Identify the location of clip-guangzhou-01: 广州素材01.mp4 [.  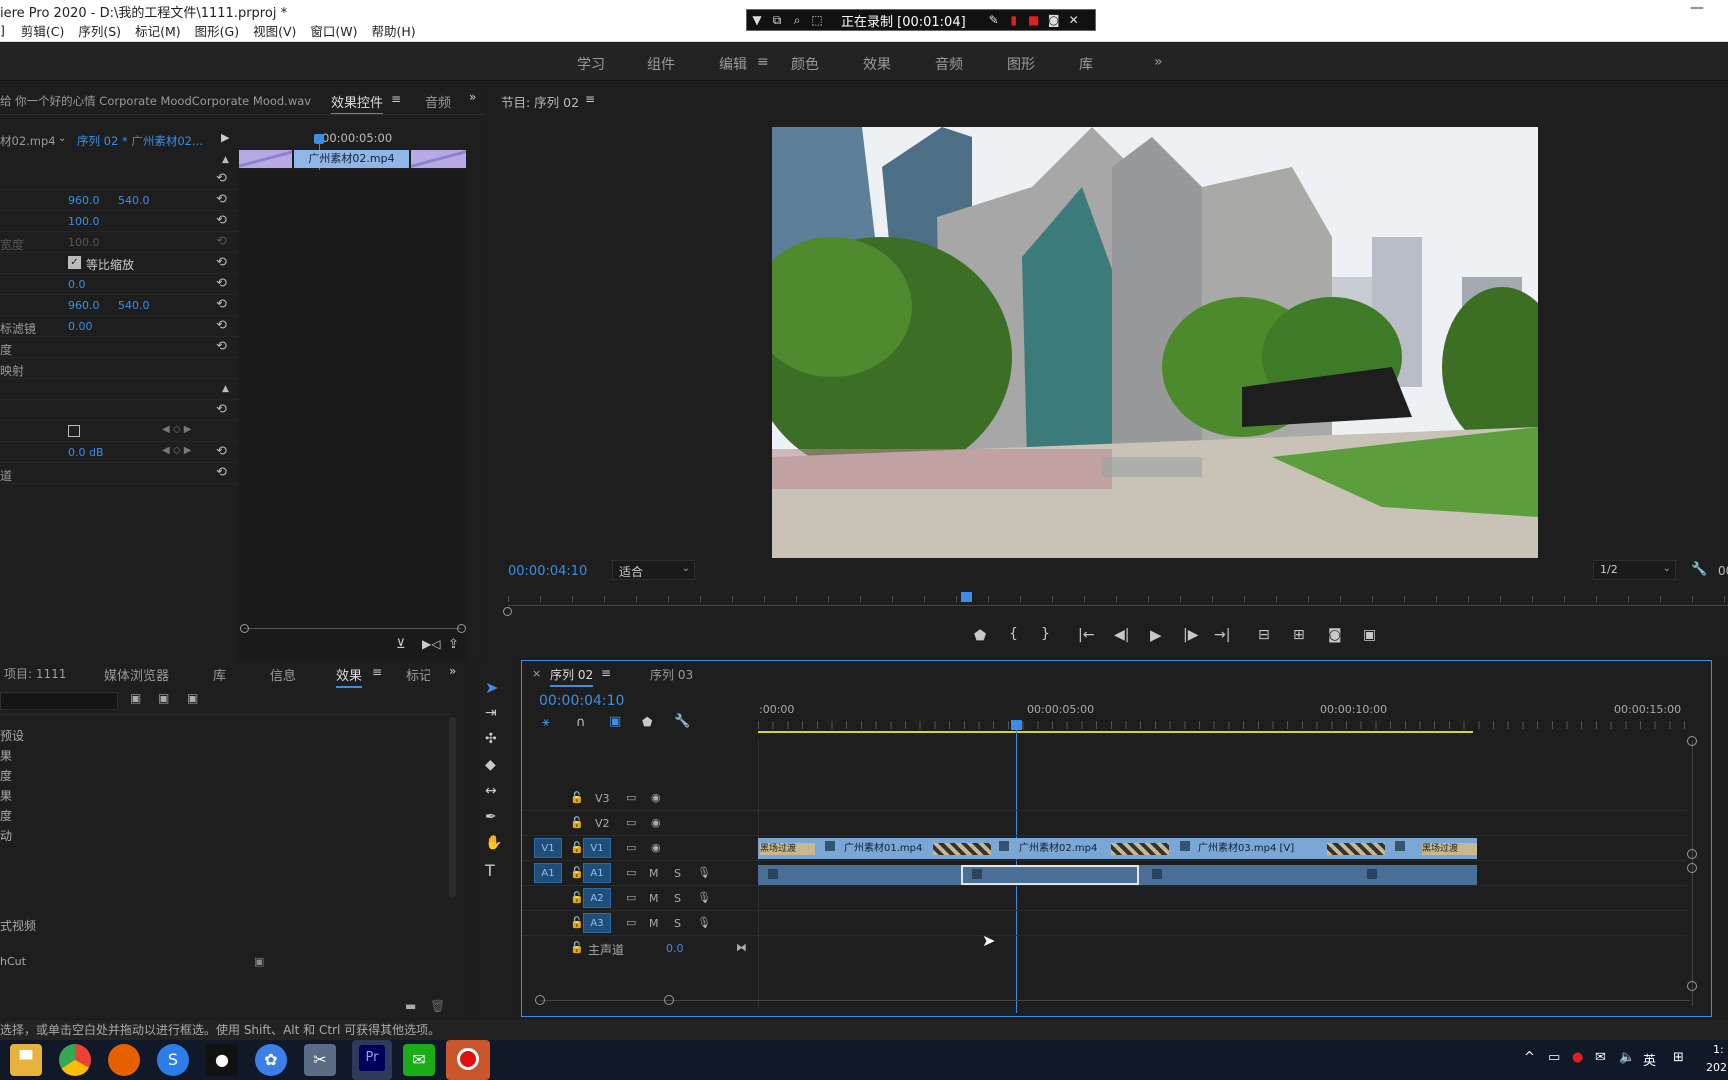
(884, 846).